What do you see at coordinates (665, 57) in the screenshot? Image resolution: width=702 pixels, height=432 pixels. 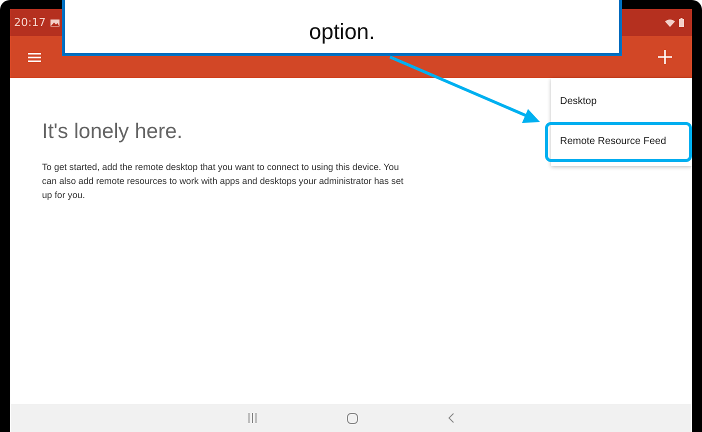 I see `plus-icon` at bounding box center [665, 57].